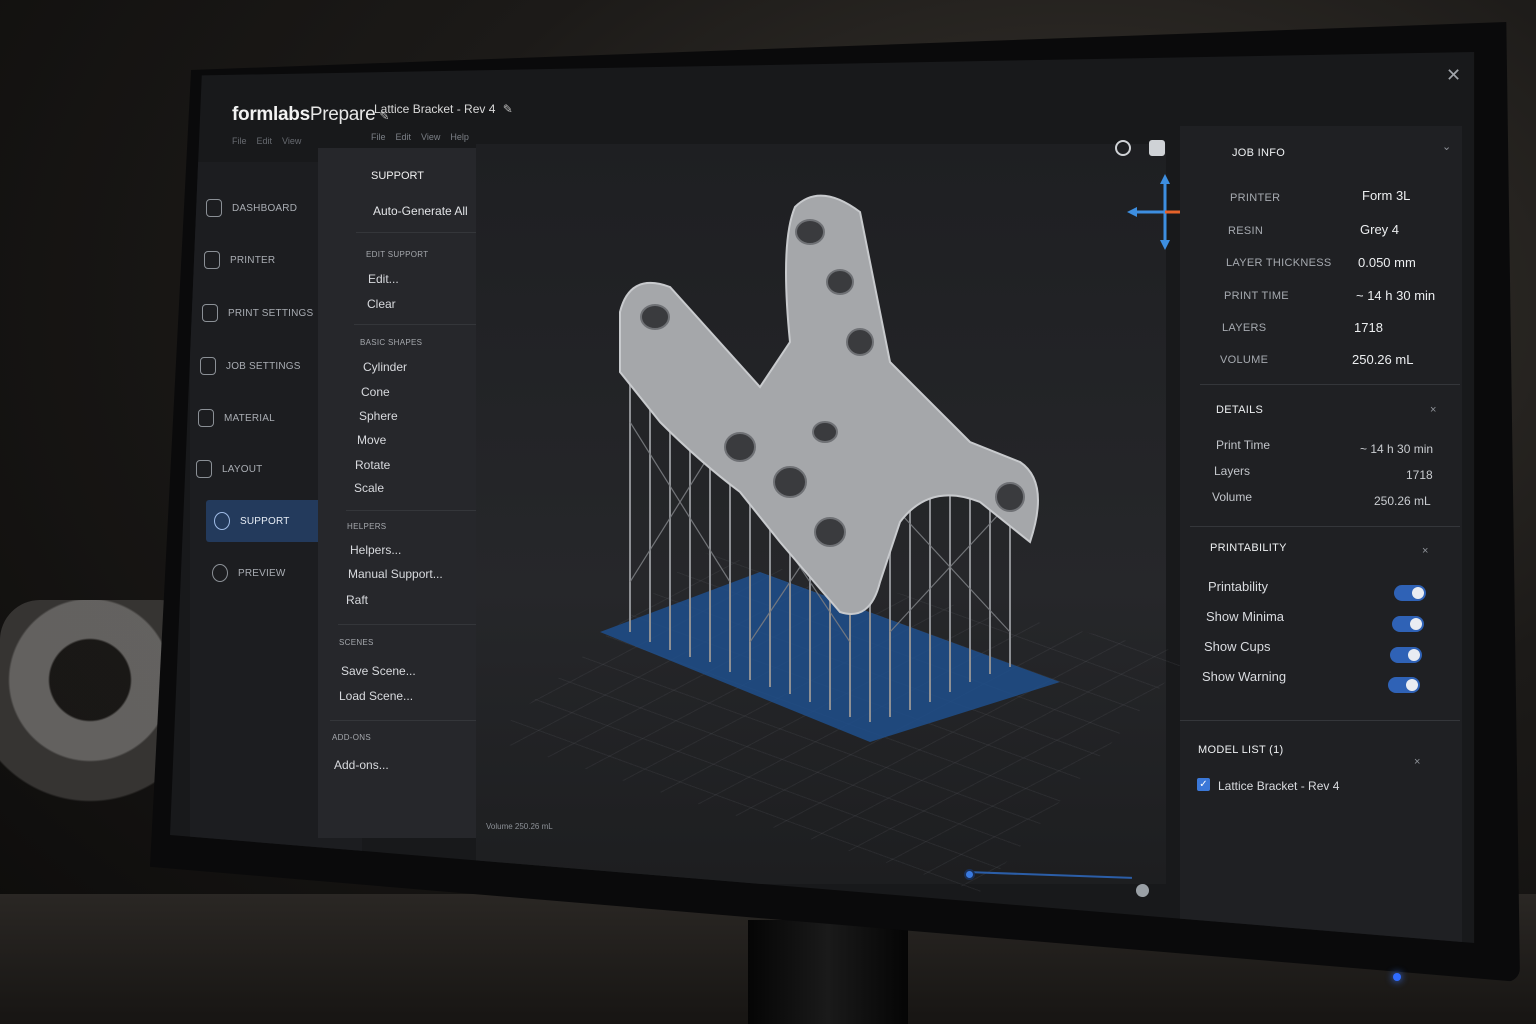 This screenshot has width=1536, height=1024. What do you see at coordinates (1406, 655) in the screenshot?
I see `toggle-show-cups` at bounding box center [1406, 655].